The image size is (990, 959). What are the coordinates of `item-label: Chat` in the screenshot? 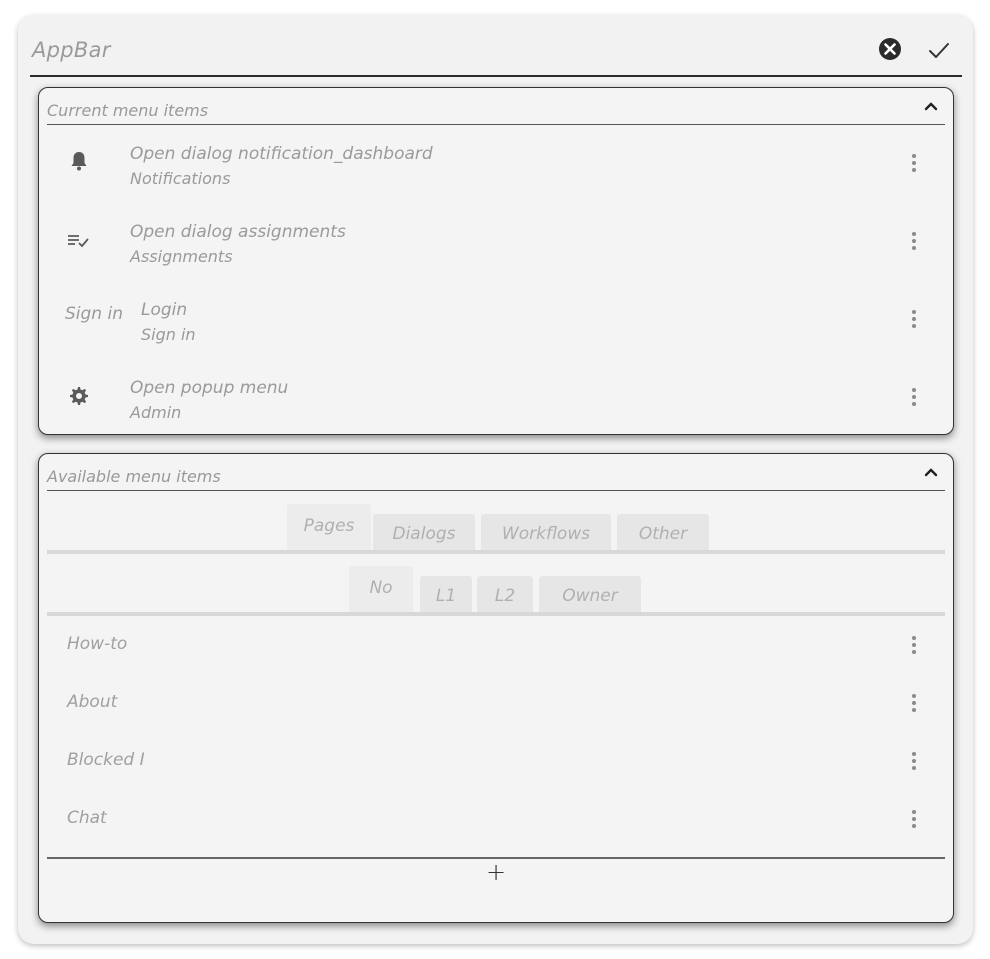 It's located at (87, 818).